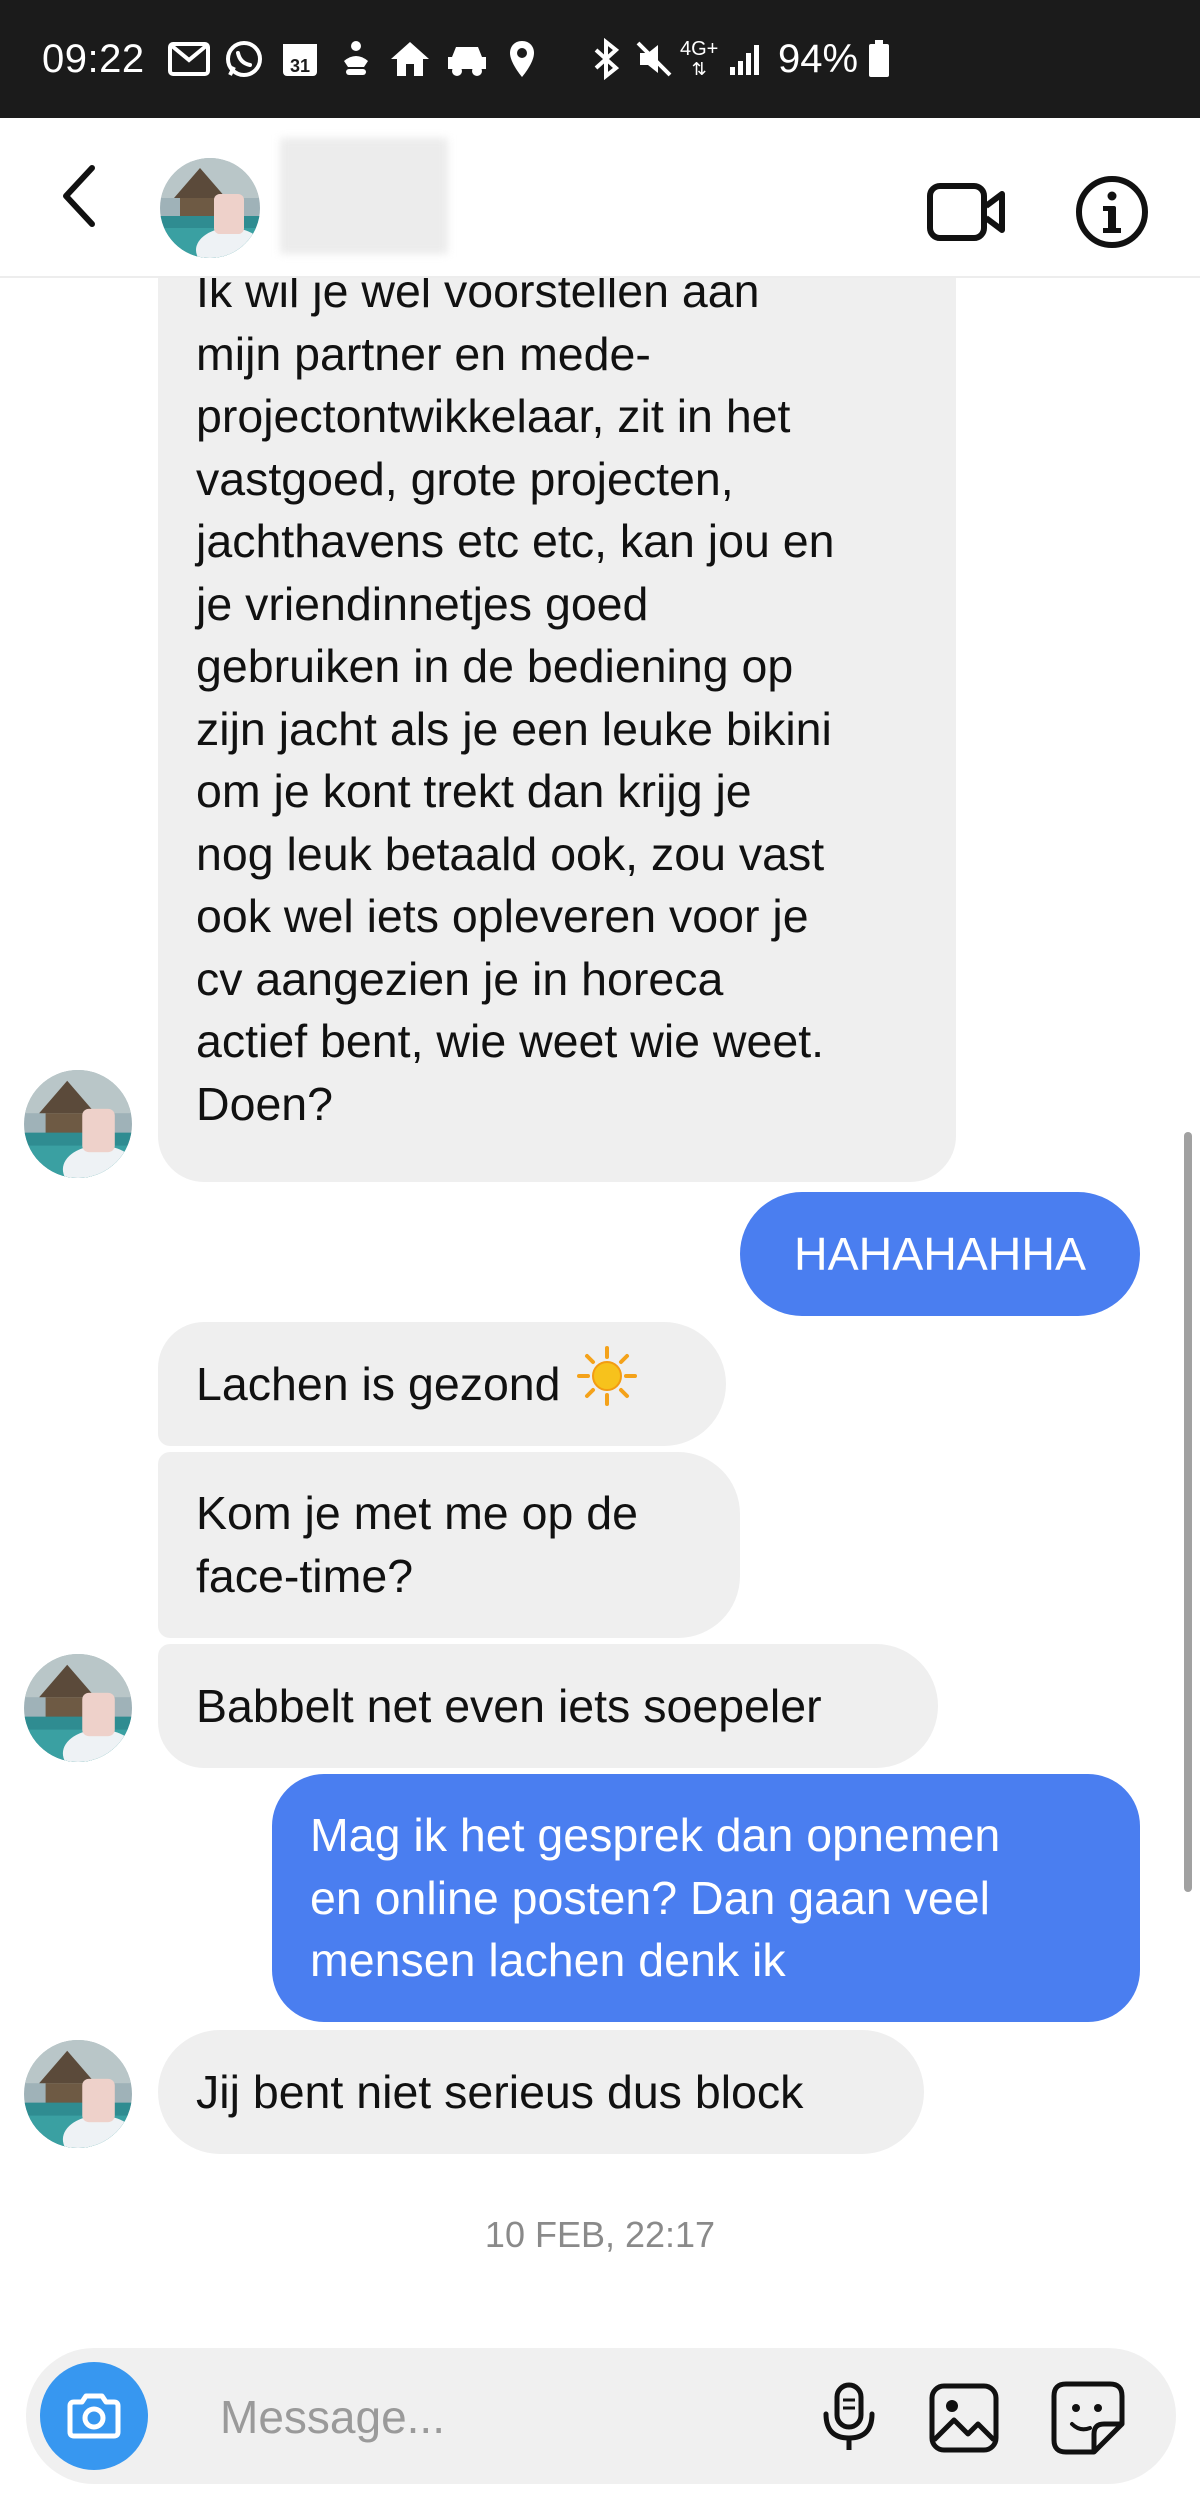 The width and height of the screenshot is (1200, 2509). I want to click on signal-icon, so click(746, 59).